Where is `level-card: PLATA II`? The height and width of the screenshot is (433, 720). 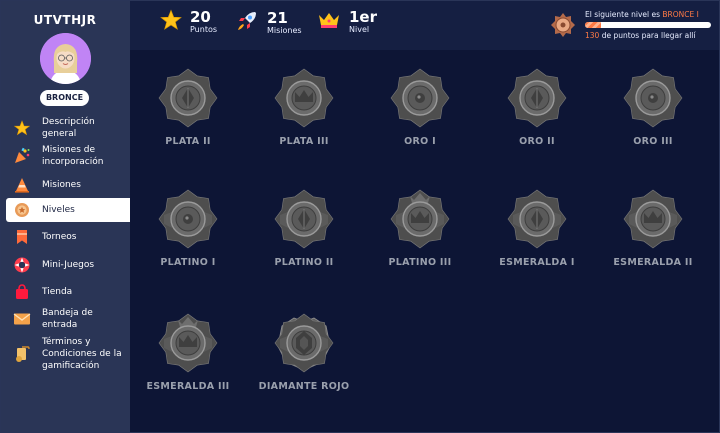
level-card: PLATA II is located at coordinates (188, 107).